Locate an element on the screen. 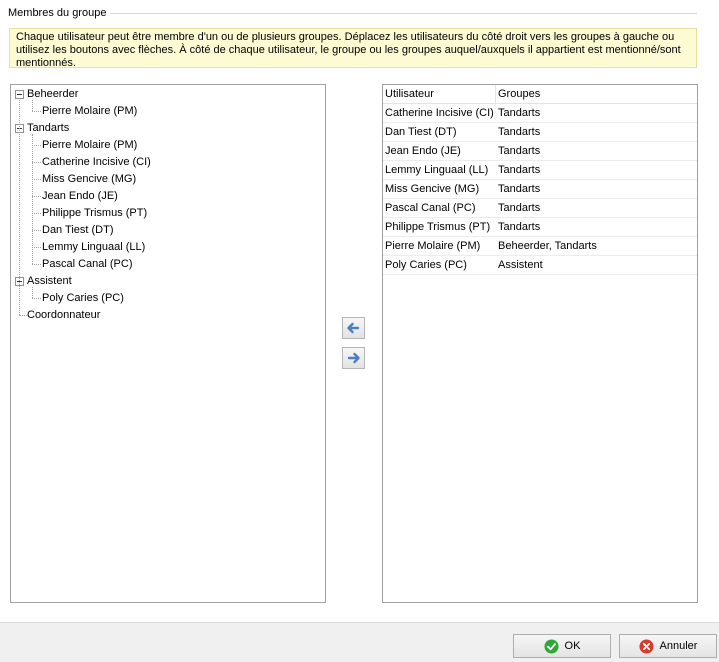  cell-user: Miss Gencive (MG) is located at coordinates (432, 189).